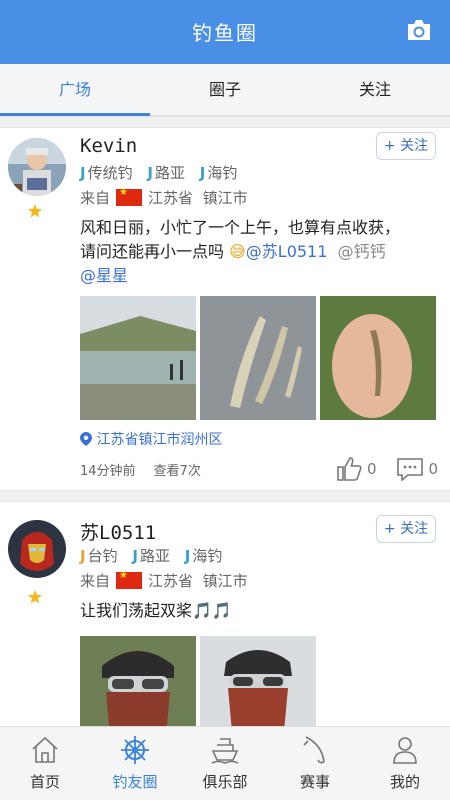  I want to click on emoji-icon: 😅, so click(237, 251).